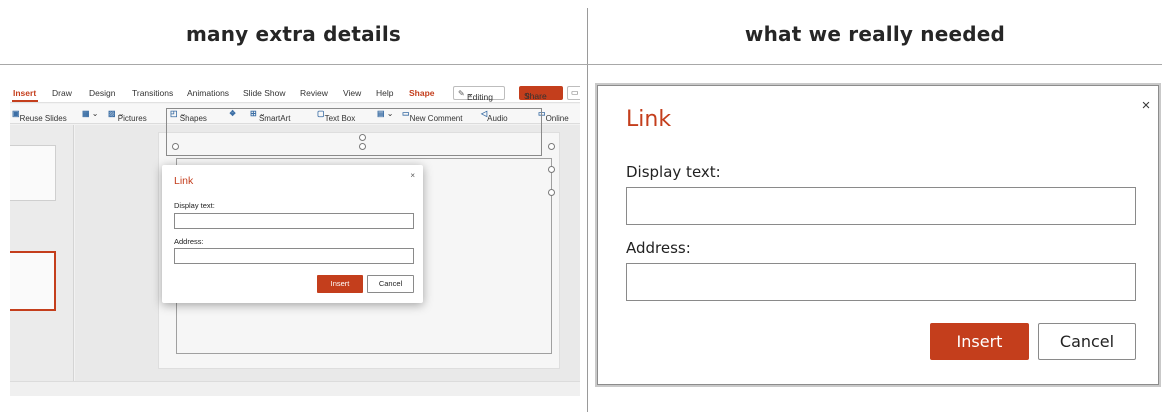 The image size is (1162, 412). What do you see at coordinates (557, 118) in the screenshot?
I see `online-label: Online` at bounding box center [557, 118].